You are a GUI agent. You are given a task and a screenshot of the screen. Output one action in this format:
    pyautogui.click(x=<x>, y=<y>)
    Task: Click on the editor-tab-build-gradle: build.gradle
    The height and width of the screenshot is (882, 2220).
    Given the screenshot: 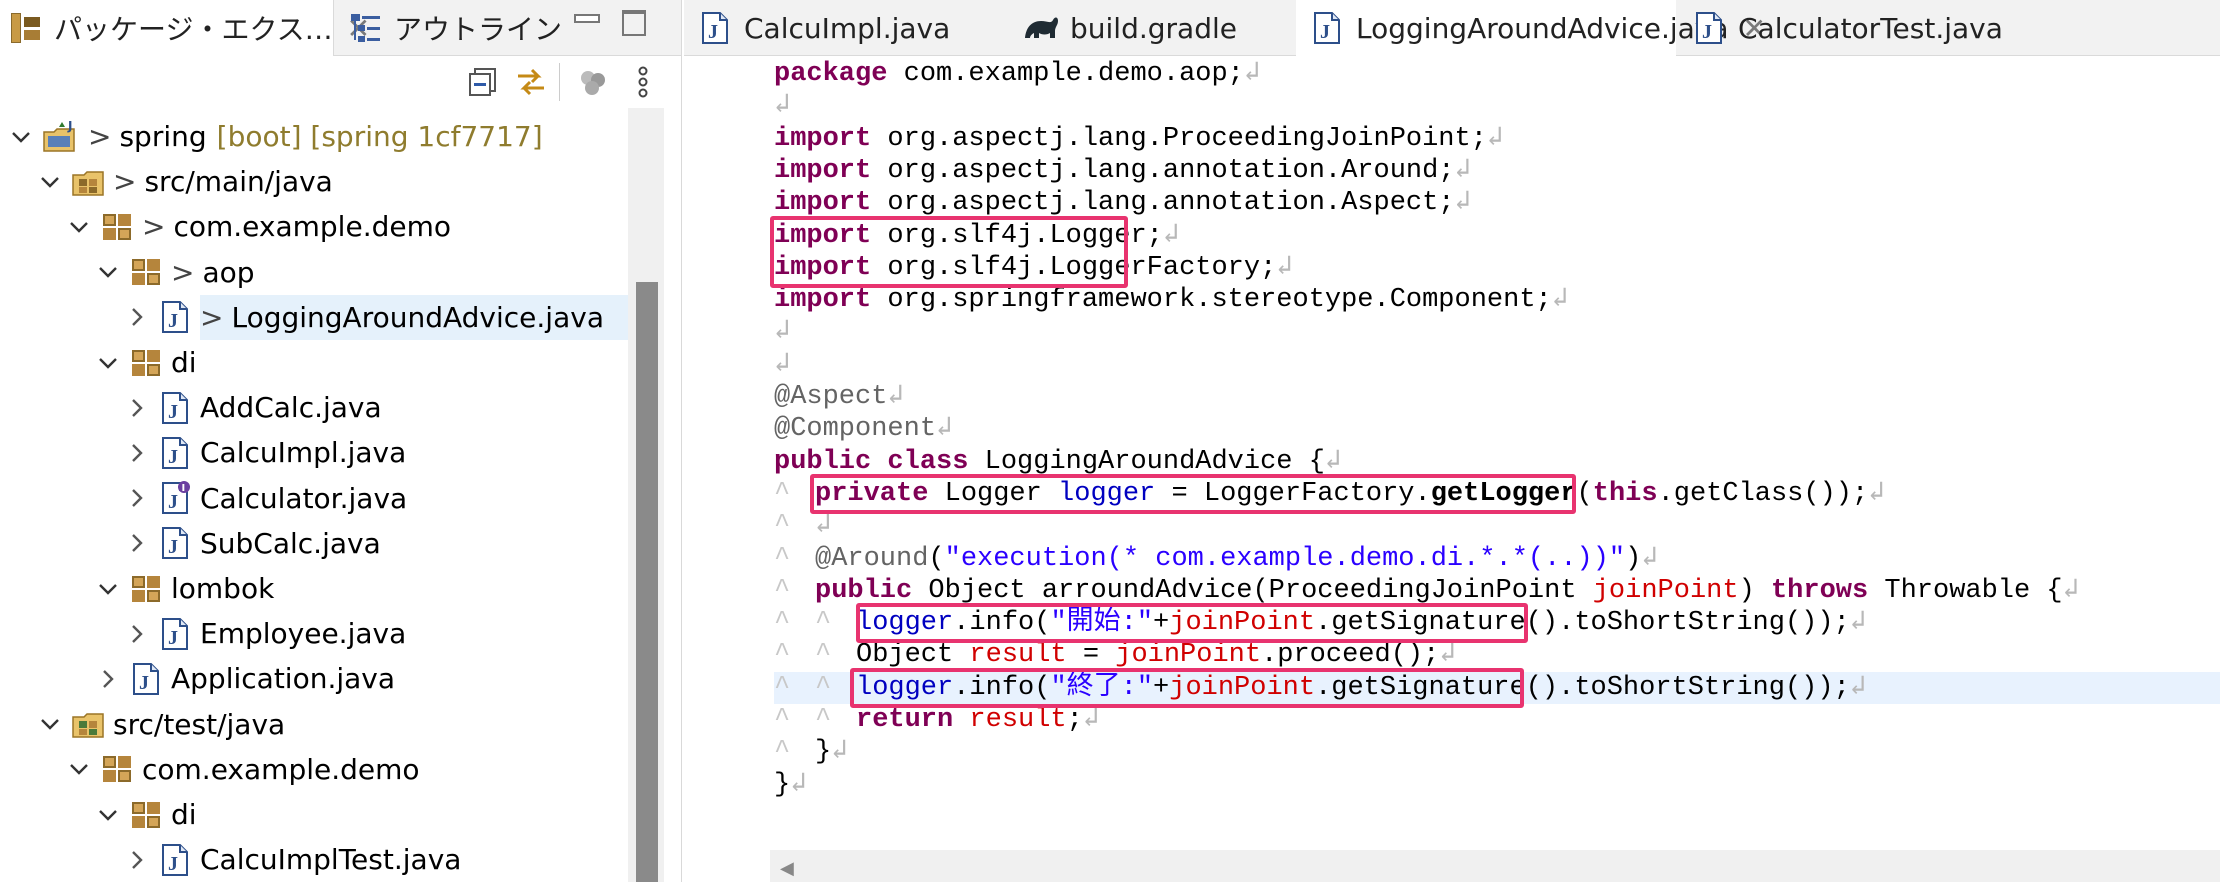 What is the action you would take?
    pyautogui.click(x=1158, y=28)
    